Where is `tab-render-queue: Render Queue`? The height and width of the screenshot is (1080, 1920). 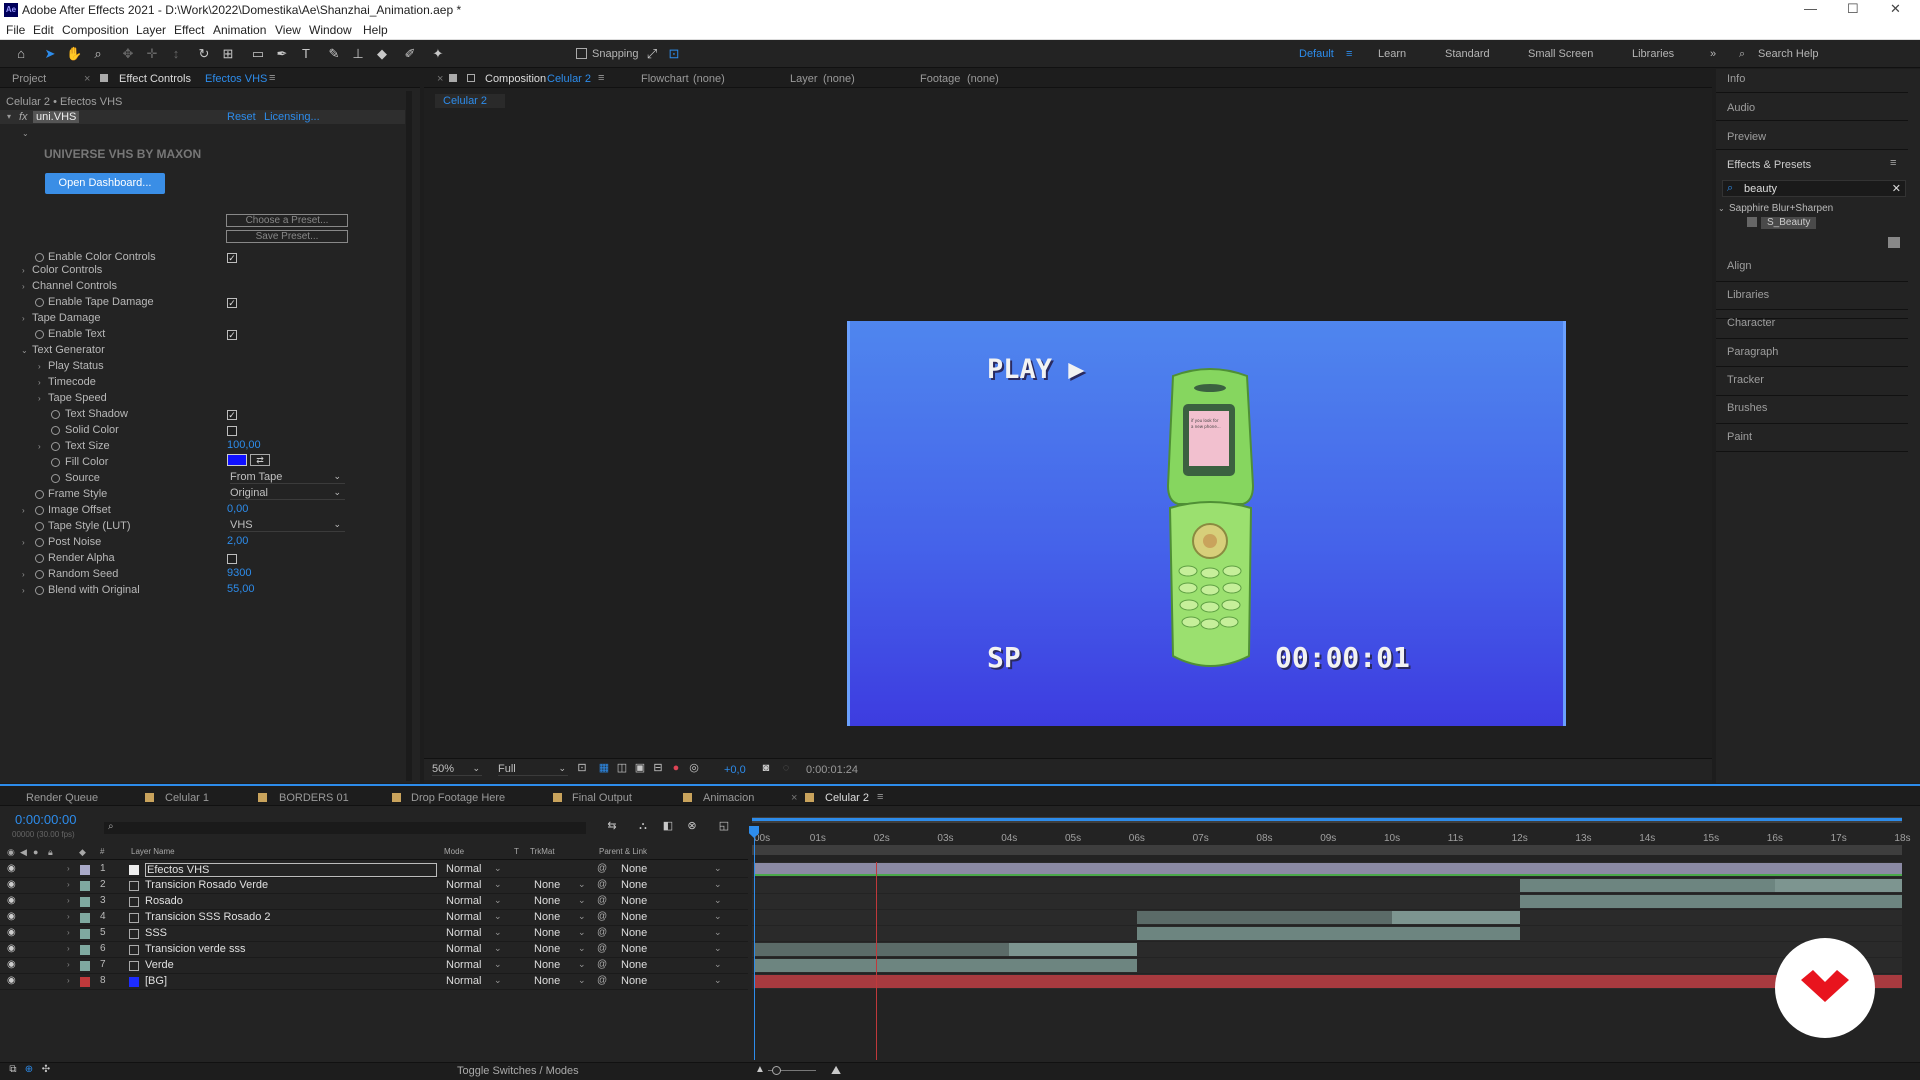
tab-render-queue: Render Queue is located at coordinates (62, 798).